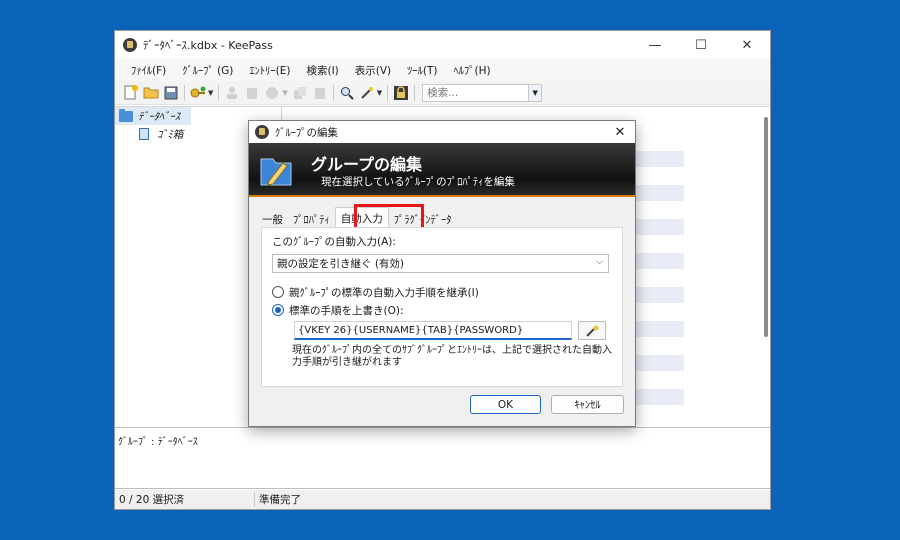  What do you see at coordinates (442, 45) in the screenshot?
I see `title-bar: ﾃﾞｰﾀﾍﾞｰｽ.kdbx - KeePass — ☐ ✕` at bounding box center [442, 45].